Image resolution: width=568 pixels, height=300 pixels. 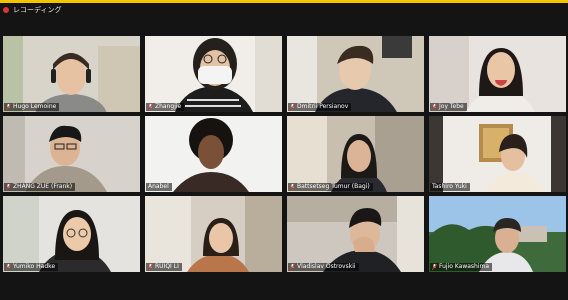 I want to click on participant-name-tag: Tashiro Yuki, so click(x=450, y=187).